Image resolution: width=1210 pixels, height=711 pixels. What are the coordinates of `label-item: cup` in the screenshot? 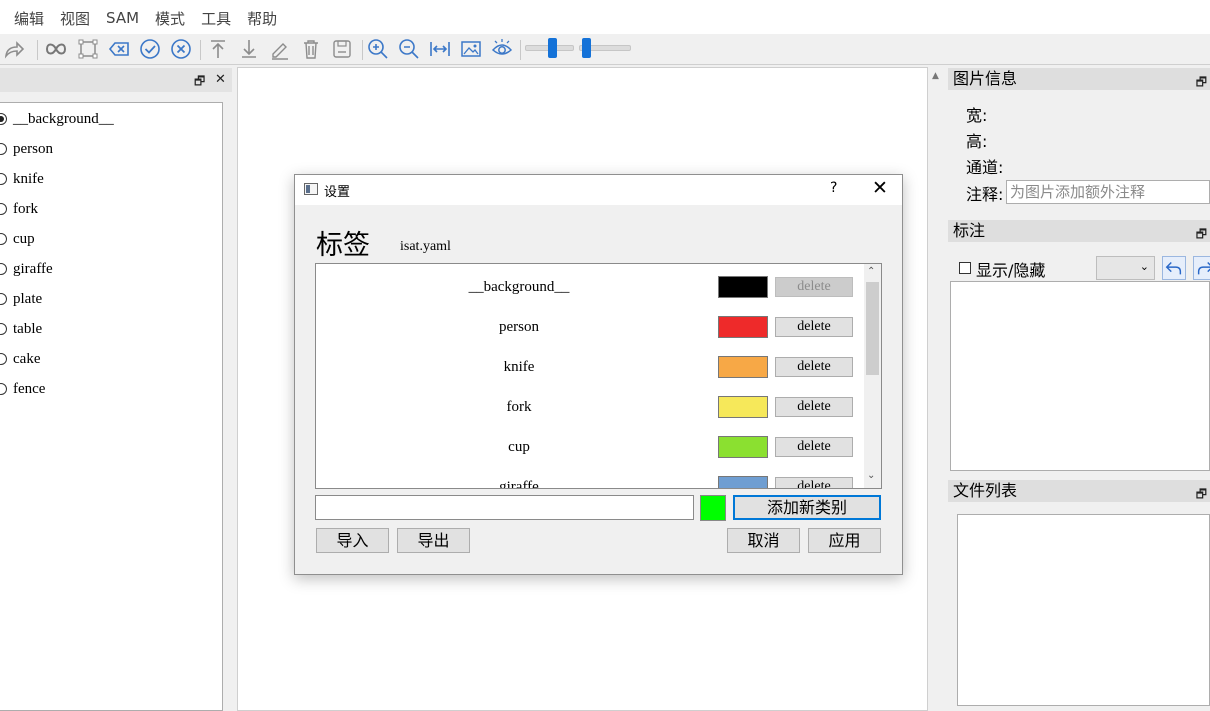 It's located at (17, 239).